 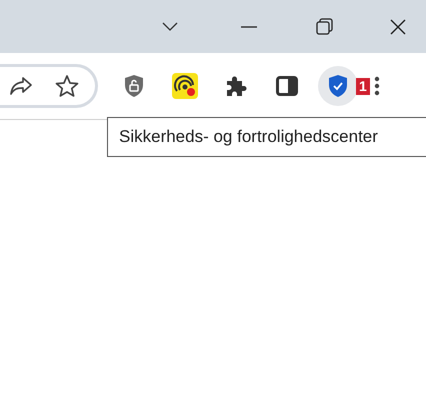 I want to click on button-highlight, so click(x=338, y=86).